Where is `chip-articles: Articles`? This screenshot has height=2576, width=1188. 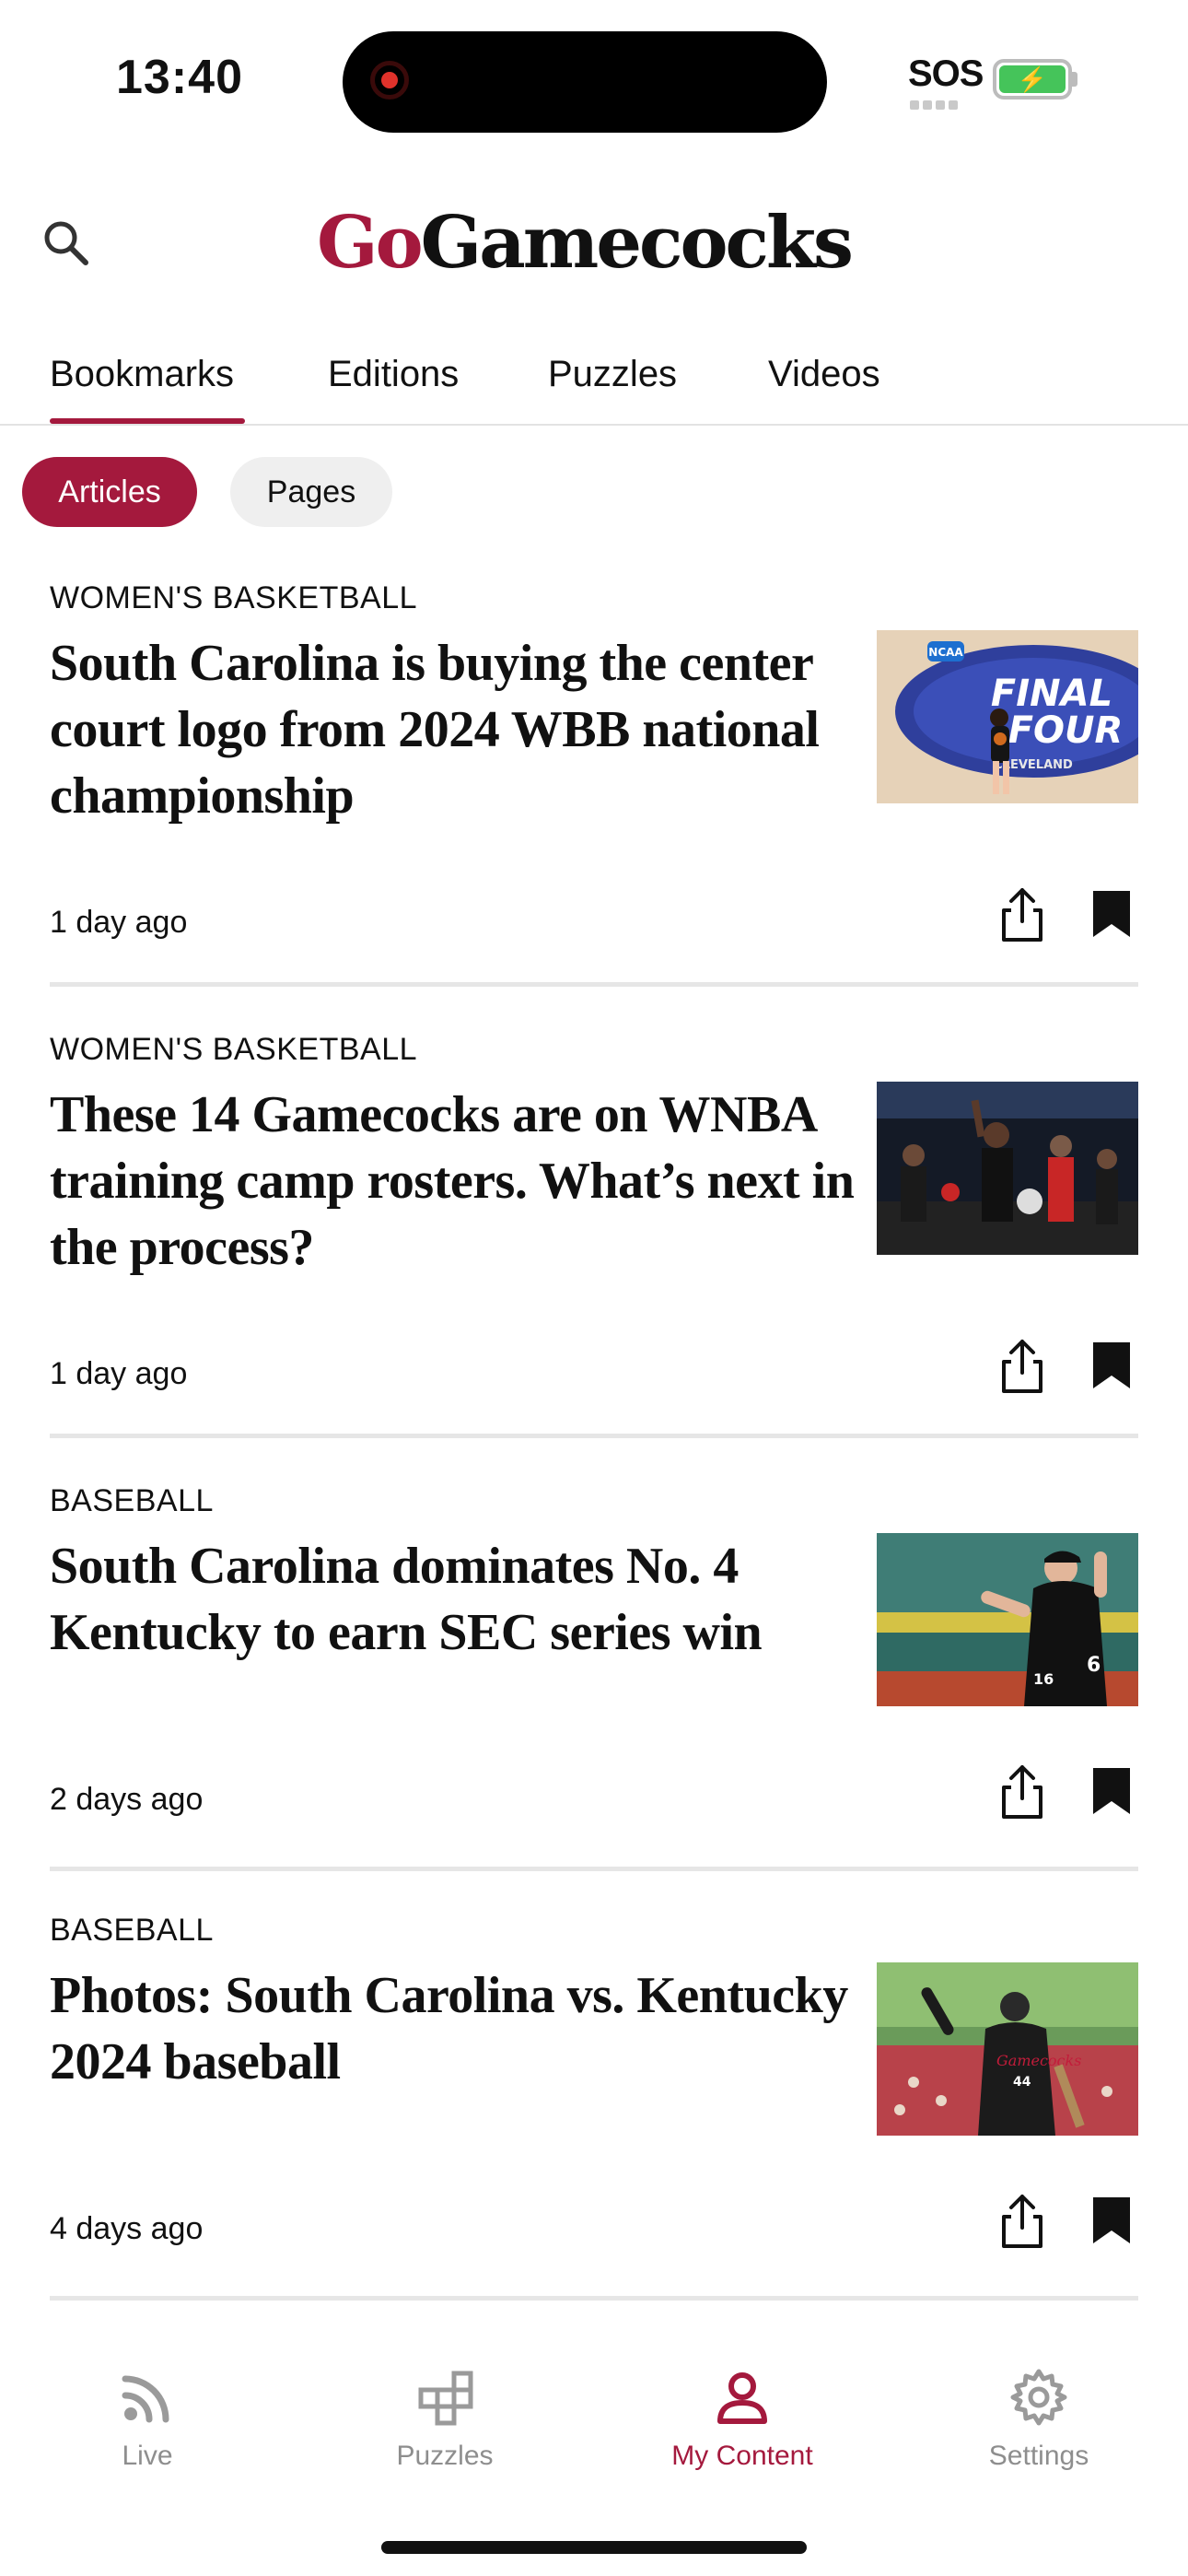
chip-articles: Articles is located at coordinates (109, 492).